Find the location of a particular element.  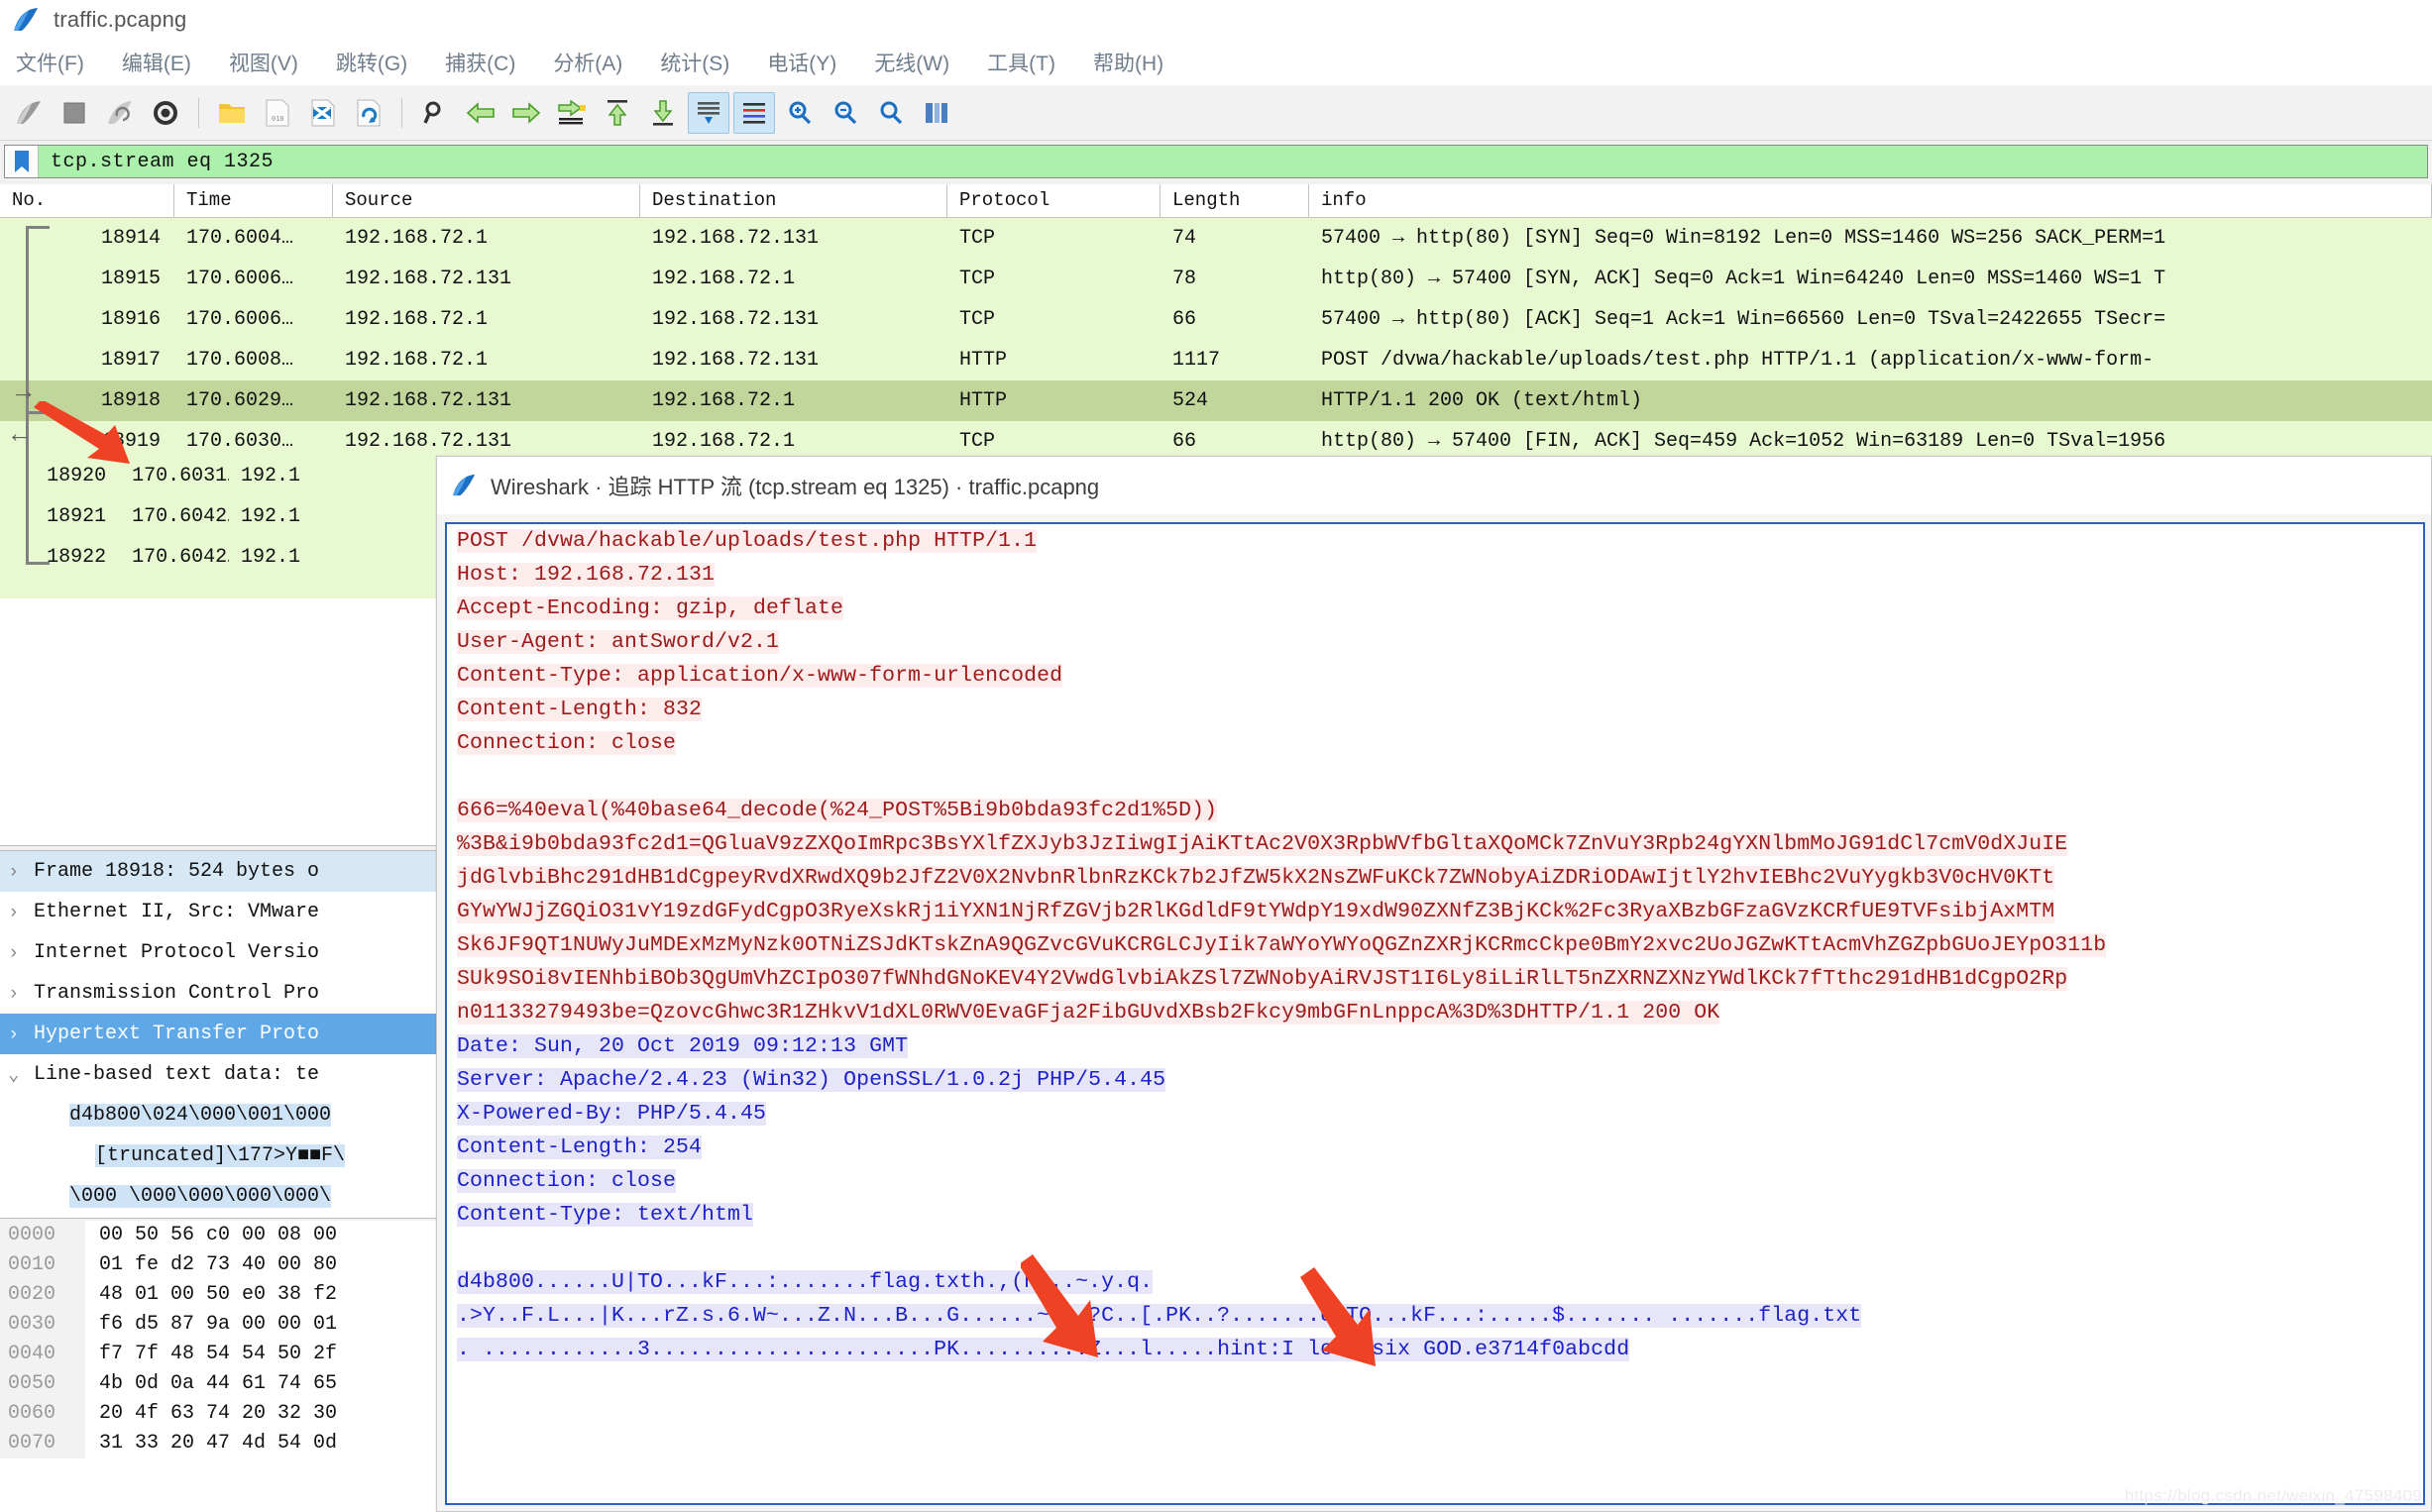

detail-node-label: Line-based text data: te is located at coordinates (177, 1075).